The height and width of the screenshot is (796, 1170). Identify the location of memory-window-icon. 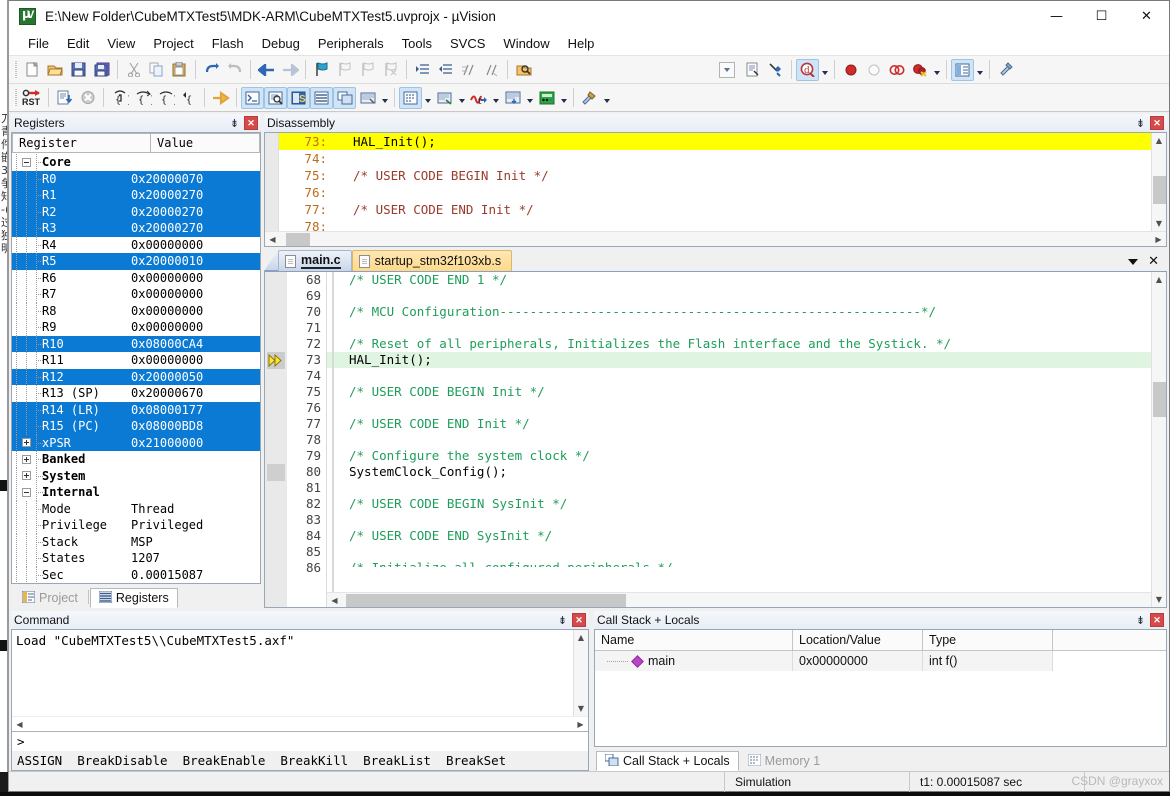
(410, 97).